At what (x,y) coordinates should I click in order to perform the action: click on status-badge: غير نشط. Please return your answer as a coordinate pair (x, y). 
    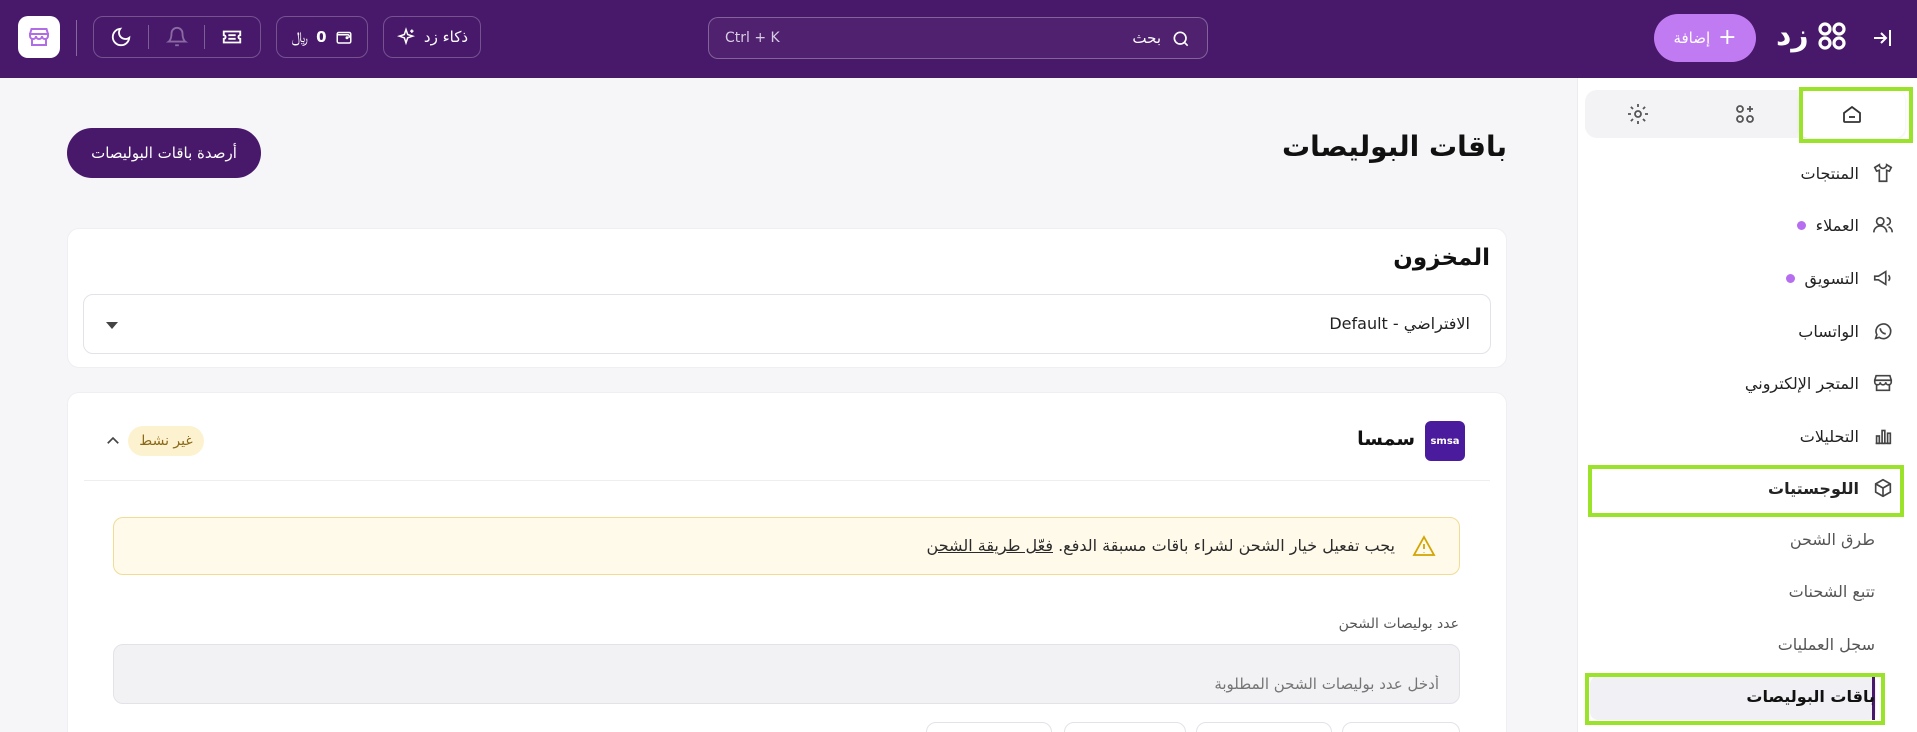
    Looking at the image, I should click on (166, 441).